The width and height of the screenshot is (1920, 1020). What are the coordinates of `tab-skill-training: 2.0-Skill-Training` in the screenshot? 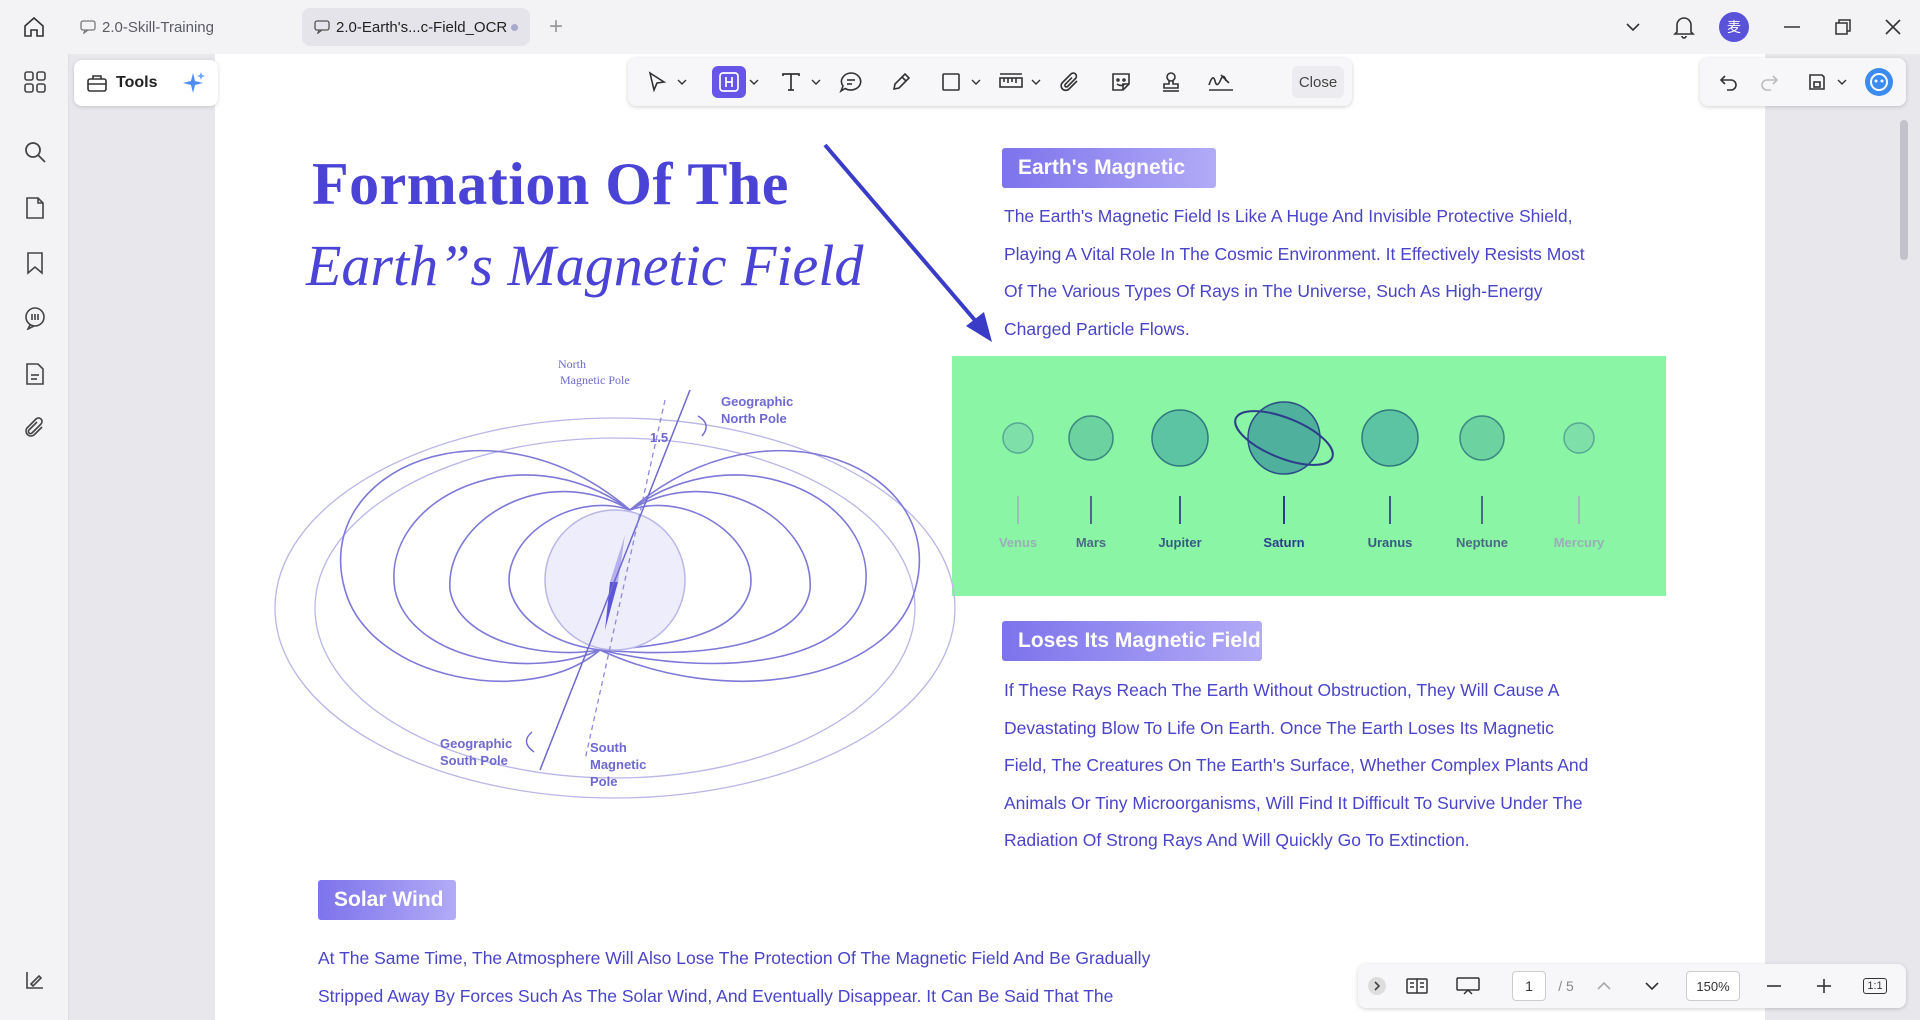 It's located at (182, 27).